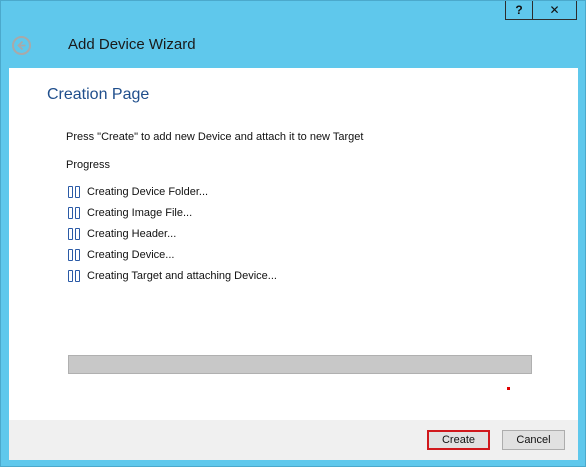  What do you see at coordinates (519, 10) in the screenshot?
I see `help-button: ?` at bounding box center [519, 10].